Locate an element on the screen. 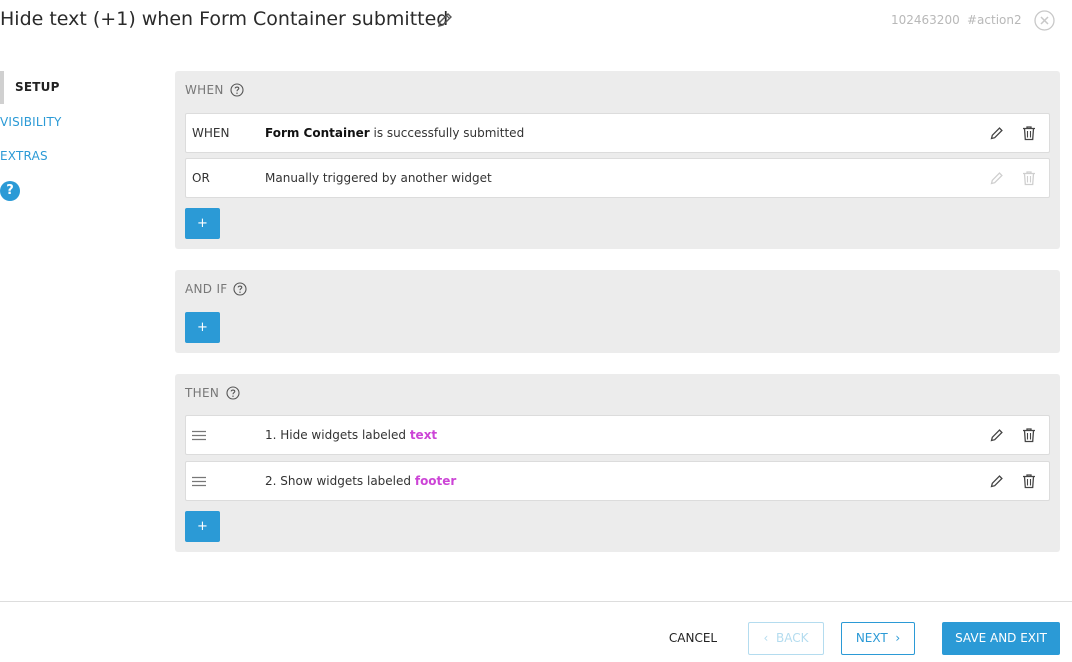 The width and height of the screenshot is (1072, 662). back-button-label: BACK is located at coordinates (792, 638).